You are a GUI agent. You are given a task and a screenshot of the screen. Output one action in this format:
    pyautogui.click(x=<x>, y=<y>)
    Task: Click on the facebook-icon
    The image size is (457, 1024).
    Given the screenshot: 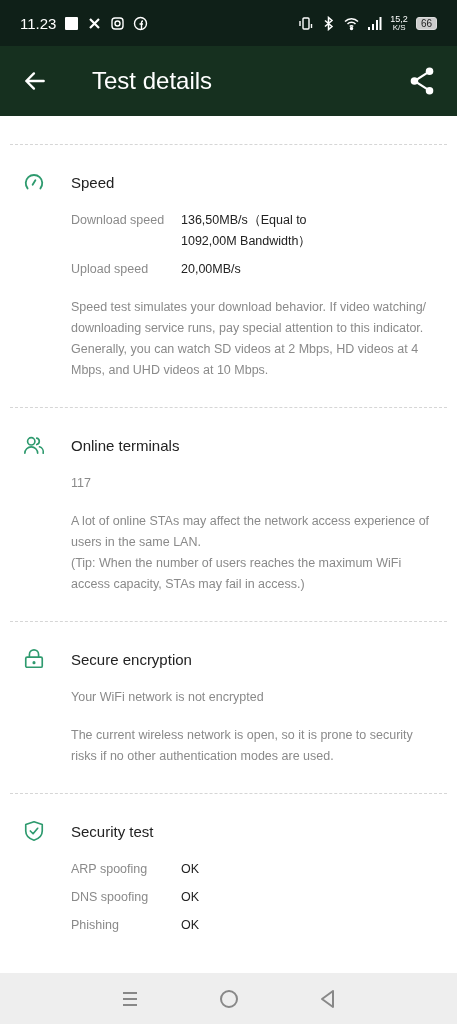 What is the action you would take?
    pyautogui.click(x=141, y=23)
    